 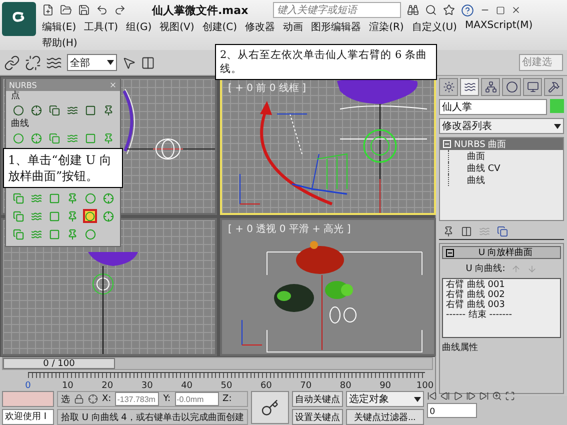 What do you see at coordinates (20, 124) in the screenshot?
I see `section-label: 曲线` at bounding box center [20, 124].